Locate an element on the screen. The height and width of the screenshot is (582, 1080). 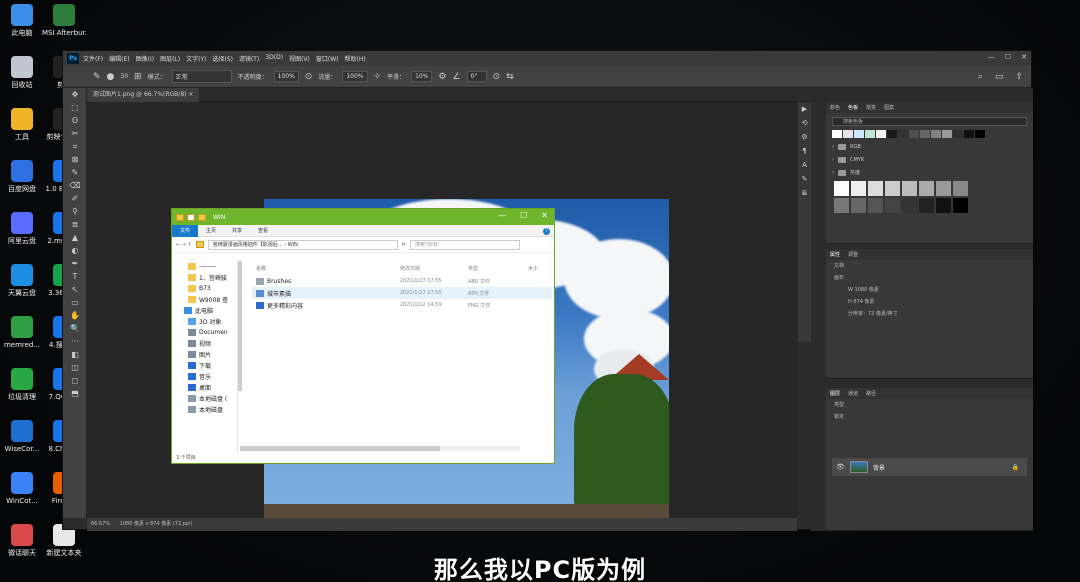
brush-preset-icon: ● is located at coordinates (111, 77).